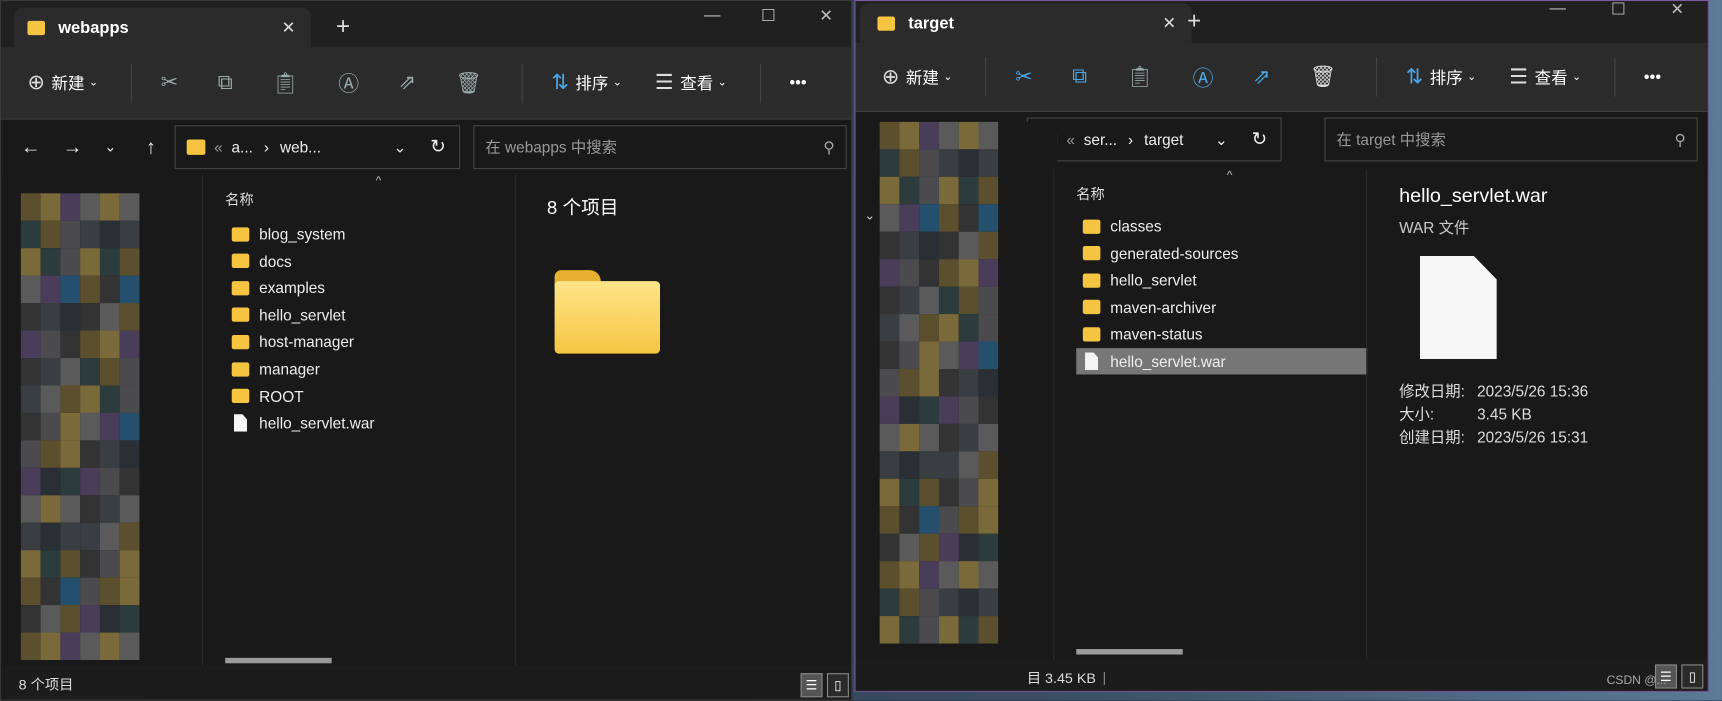 Image resolution: width=1722 pixels, height=701 pixels. I want to click on search-input: 在 target 中搜索 ⚲, so click(1511, 139).